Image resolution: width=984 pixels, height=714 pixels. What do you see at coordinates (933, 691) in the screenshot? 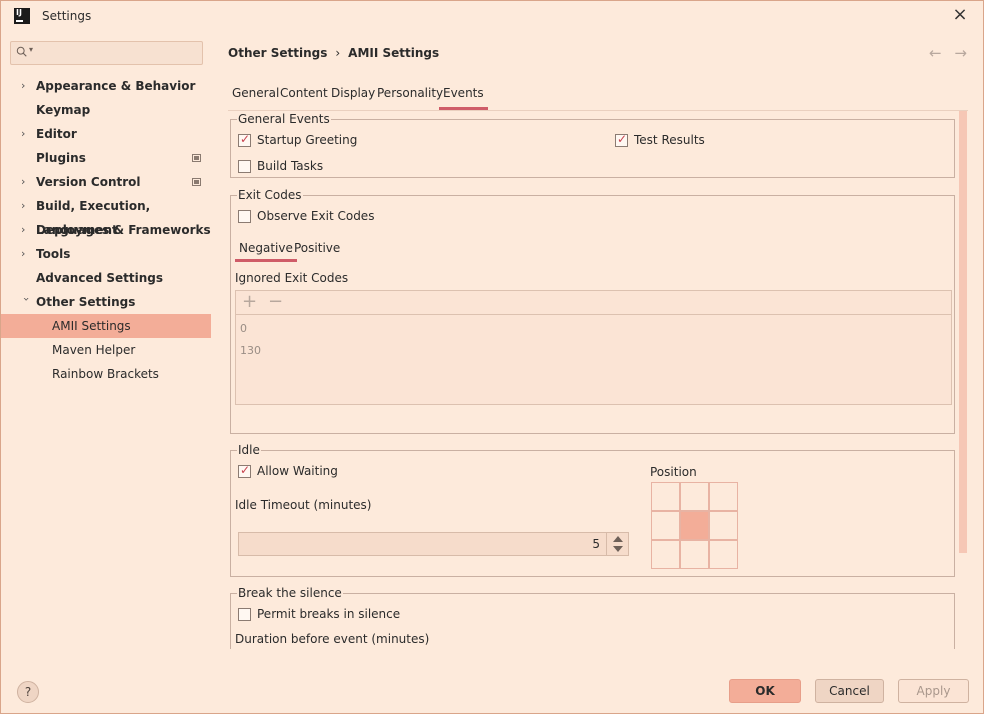
I see `apply-button: Apply` at bounding box center [933, 691].